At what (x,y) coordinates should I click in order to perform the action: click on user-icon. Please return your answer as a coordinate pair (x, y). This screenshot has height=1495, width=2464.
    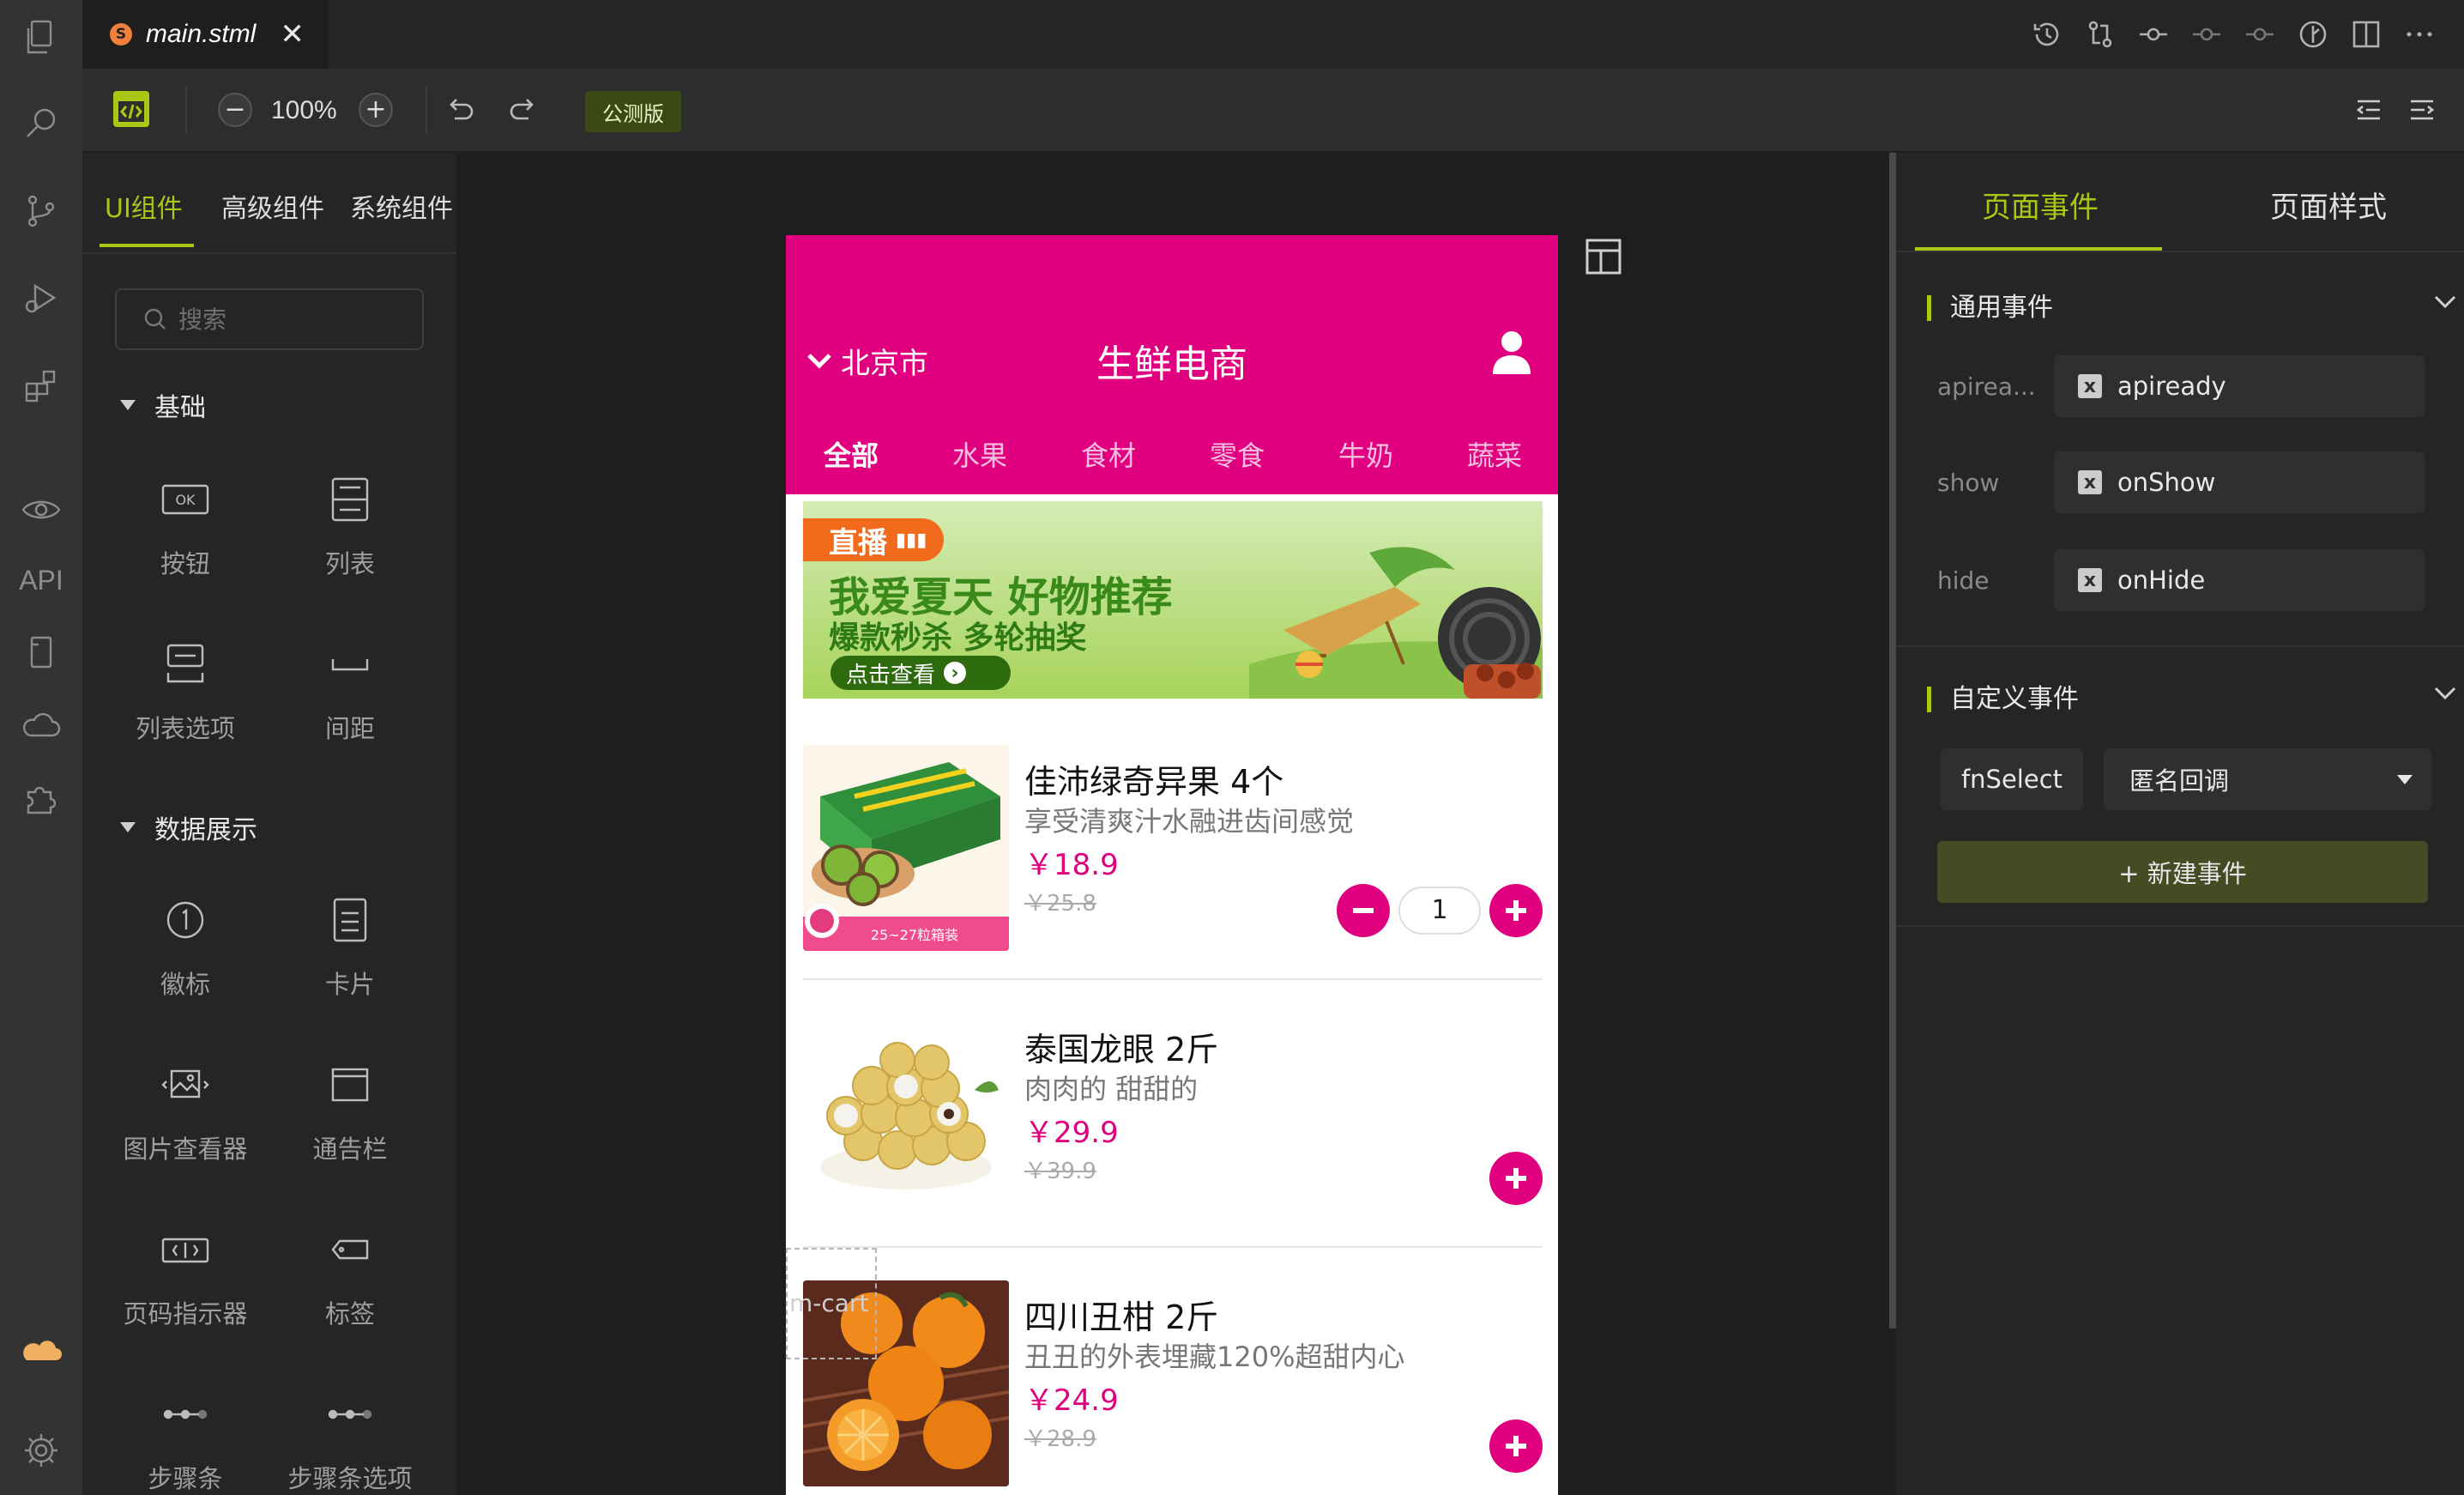
    Looking at the image, I should click on (1511, 352).